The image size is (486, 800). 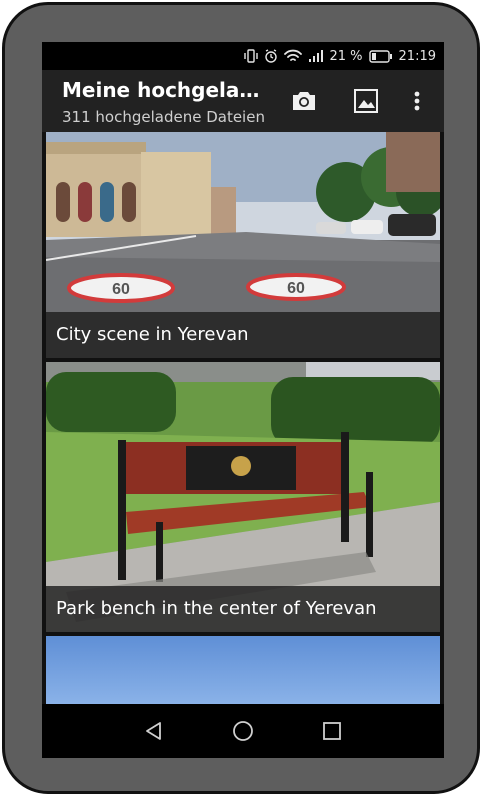 What do you see at coordinates (380, 56) in the screenshot?
I see `battery-icon` at bounding box center [380, 56].